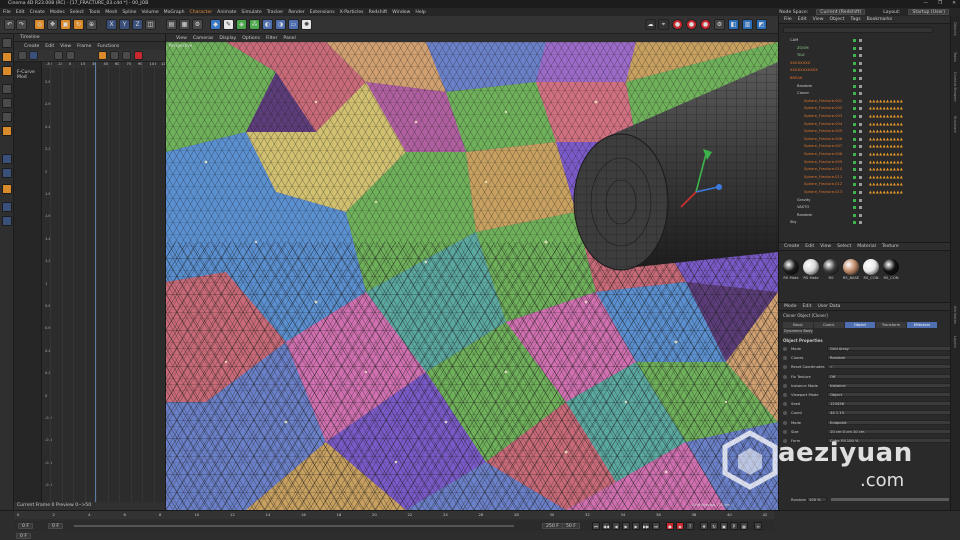 This screenshot has width=960, height=540. Describe the element at coordinates (174, 12) in the screenshot. I see `menu-mograph: MoGraph` at that location.